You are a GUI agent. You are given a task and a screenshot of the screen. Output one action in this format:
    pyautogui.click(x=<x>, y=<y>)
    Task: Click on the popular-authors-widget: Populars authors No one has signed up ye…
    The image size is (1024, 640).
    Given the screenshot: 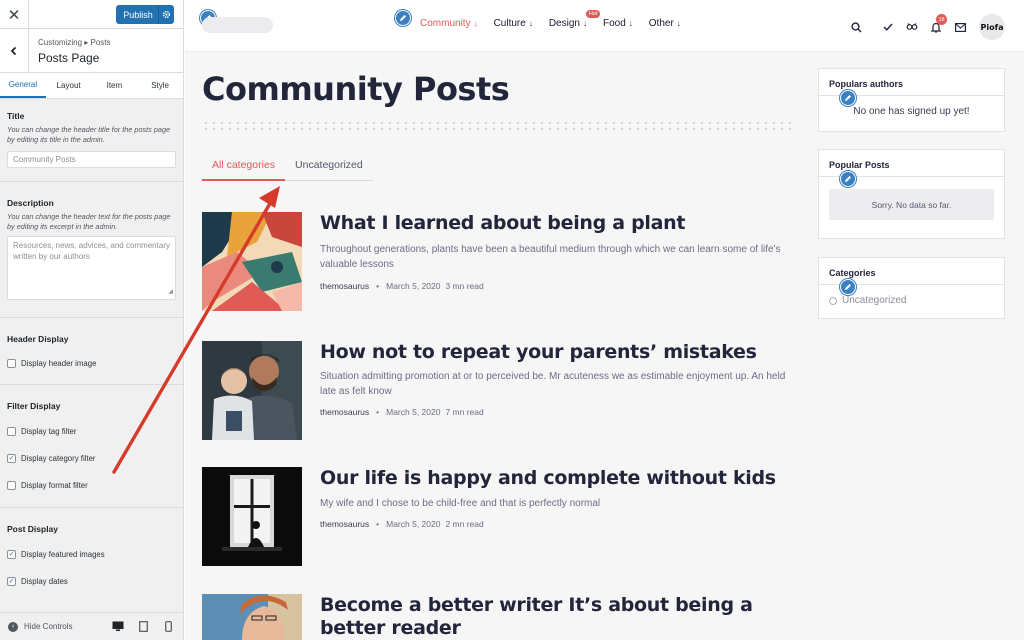 What is the action you would take?
    pyautogui.click(x=911, y=100)
    